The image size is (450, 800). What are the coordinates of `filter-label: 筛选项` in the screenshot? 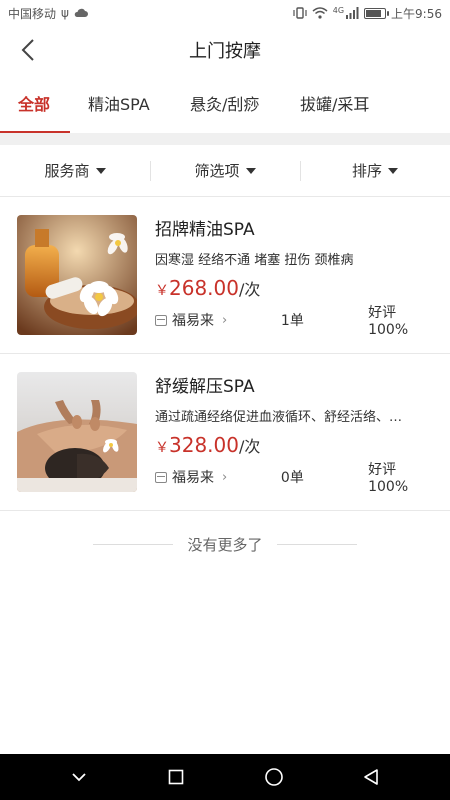 It's located at (217, 171).